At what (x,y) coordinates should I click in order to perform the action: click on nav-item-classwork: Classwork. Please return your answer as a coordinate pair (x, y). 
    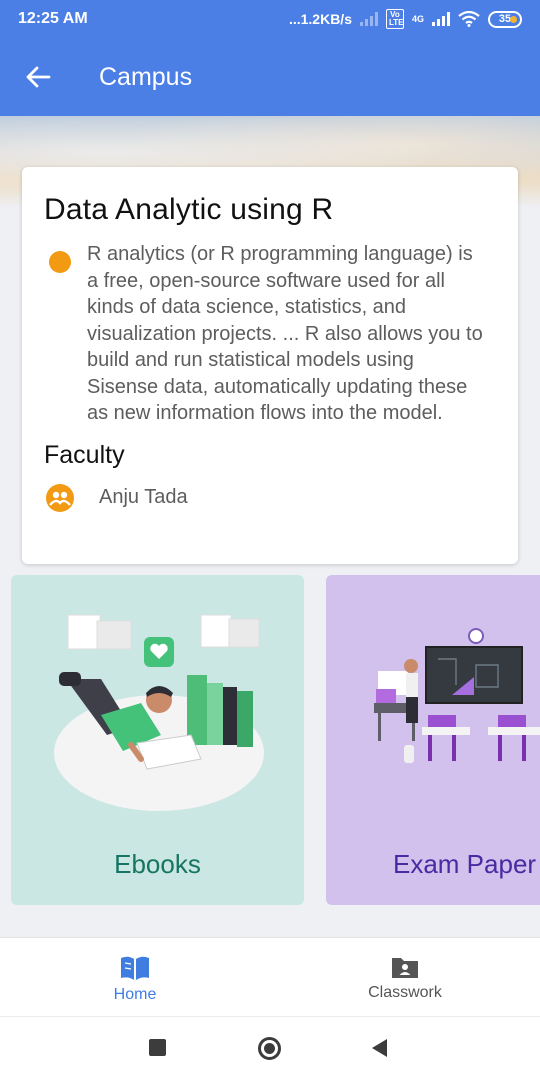
    Looking at the image, I should click on (405, 977).